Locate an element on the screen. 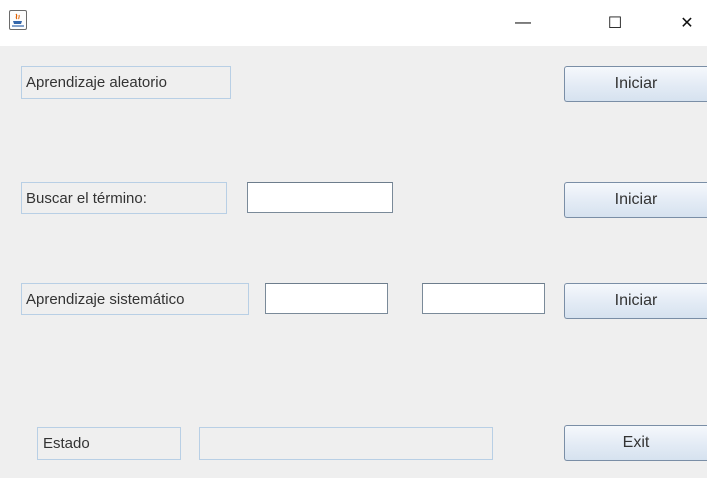  maximize-button: ☐ is located at coordinates (615, 23).